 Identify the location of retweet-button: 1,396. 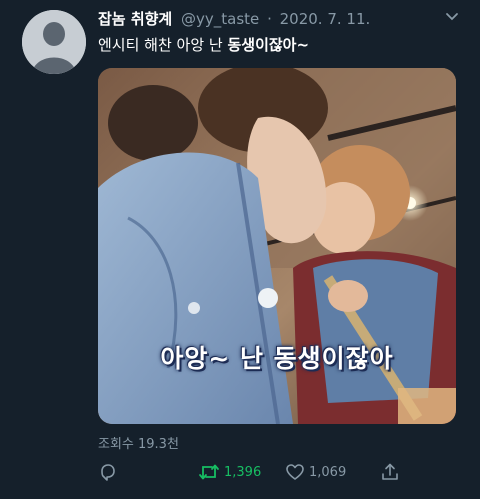
(229, 472).